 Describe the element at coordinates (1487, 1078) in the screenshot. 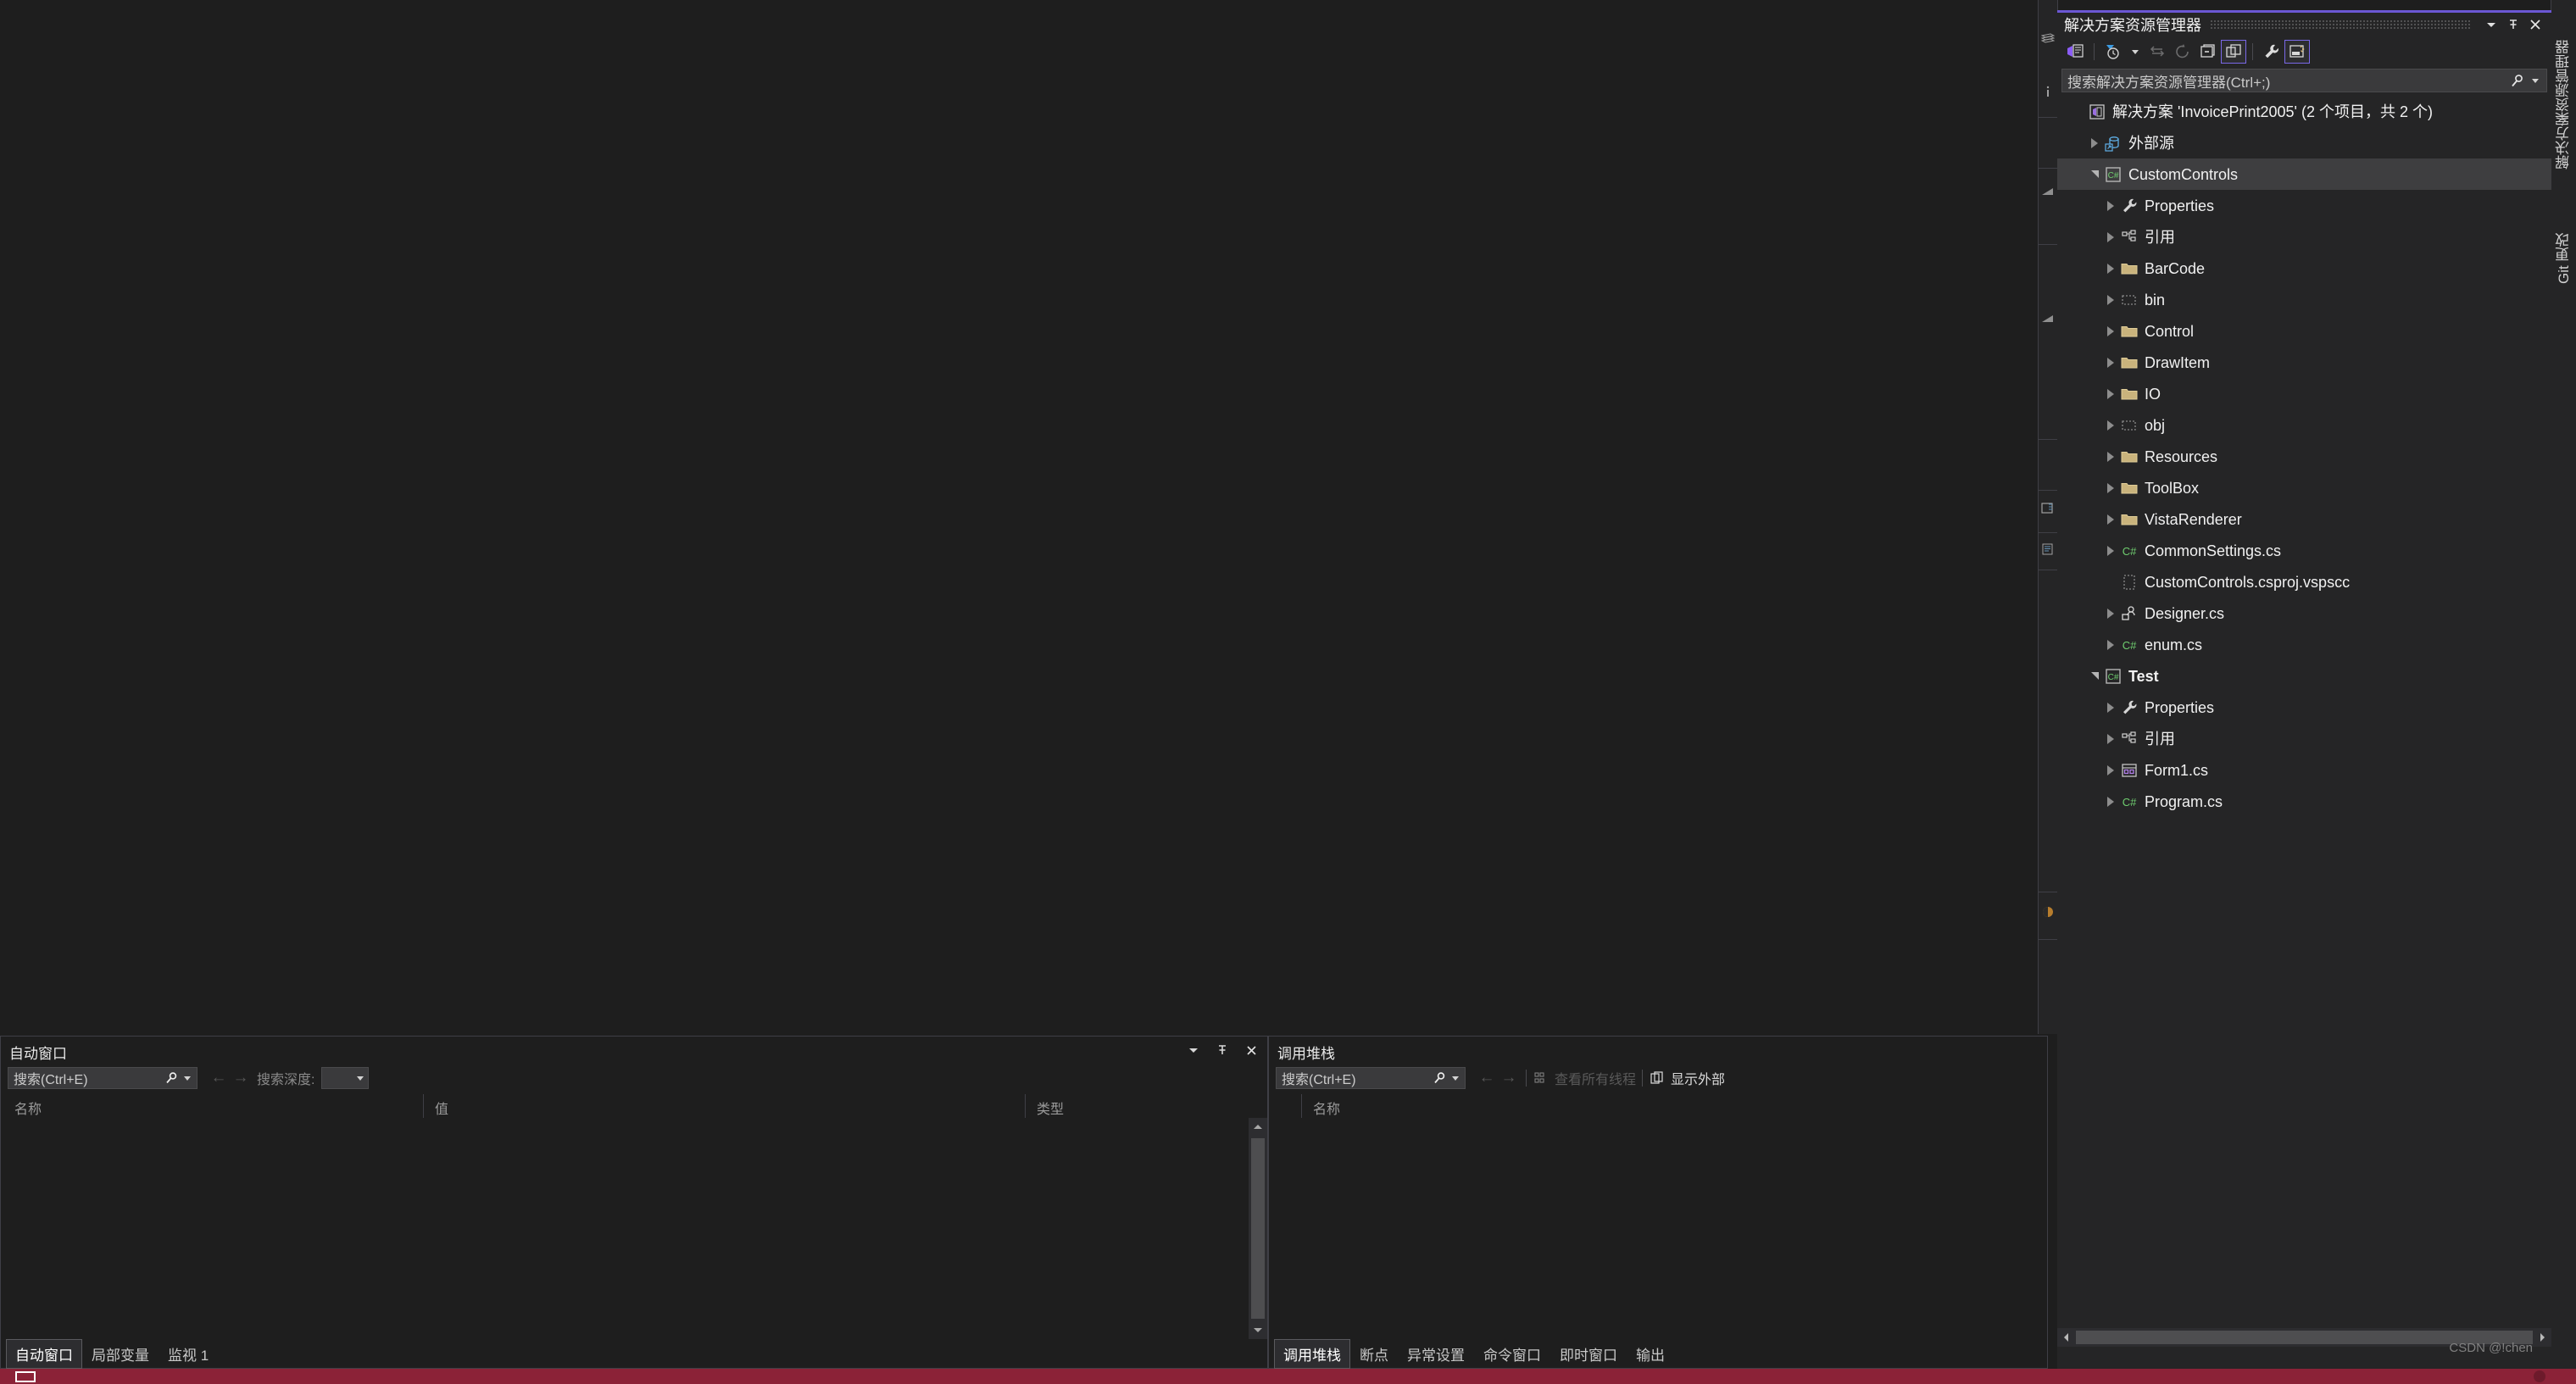

I see `callstack-prev-button: ←` at that location.